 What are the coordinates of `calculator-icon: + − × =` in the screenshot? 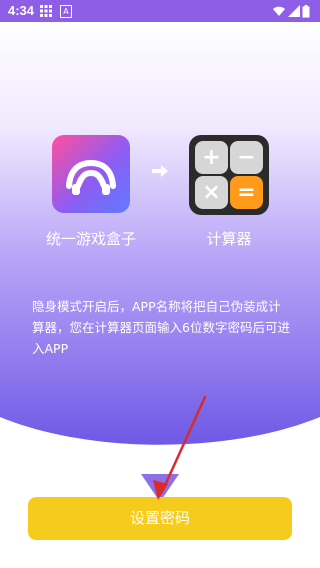 It's located at (229, 175).